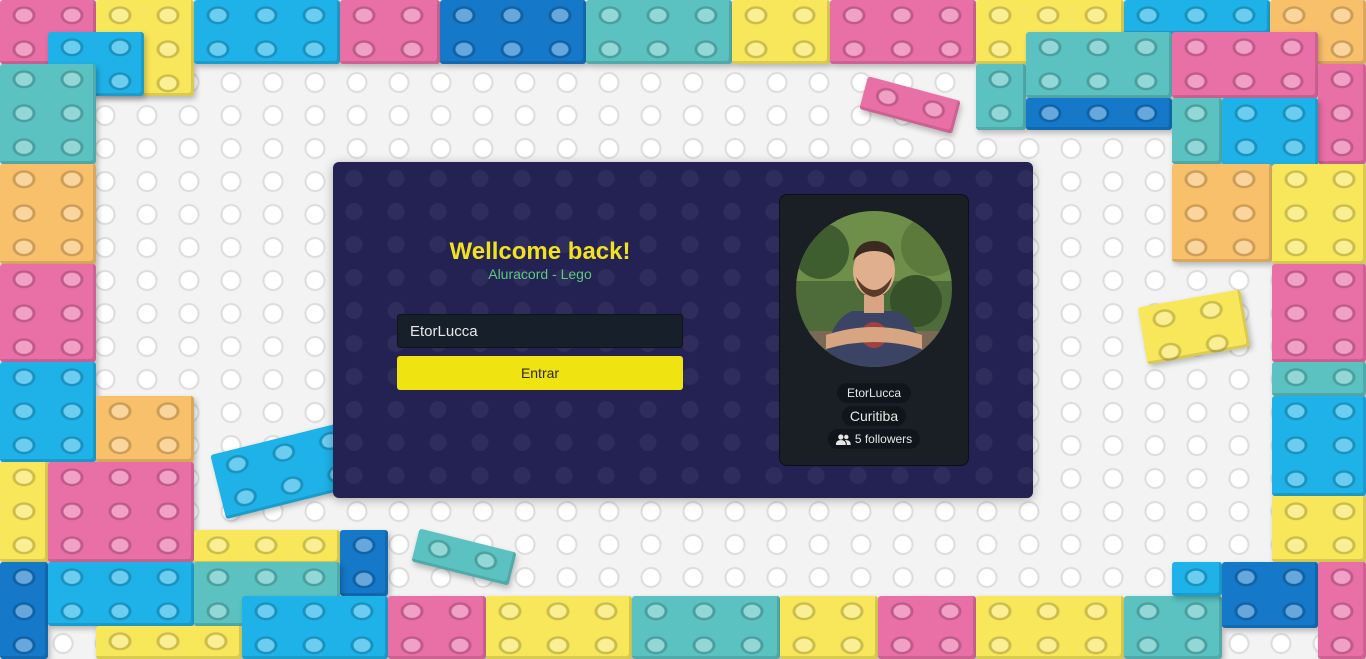  Describe the element at coordinates (883, 439) in the screenshot. I see `followers-count: 5 followers` at that location.